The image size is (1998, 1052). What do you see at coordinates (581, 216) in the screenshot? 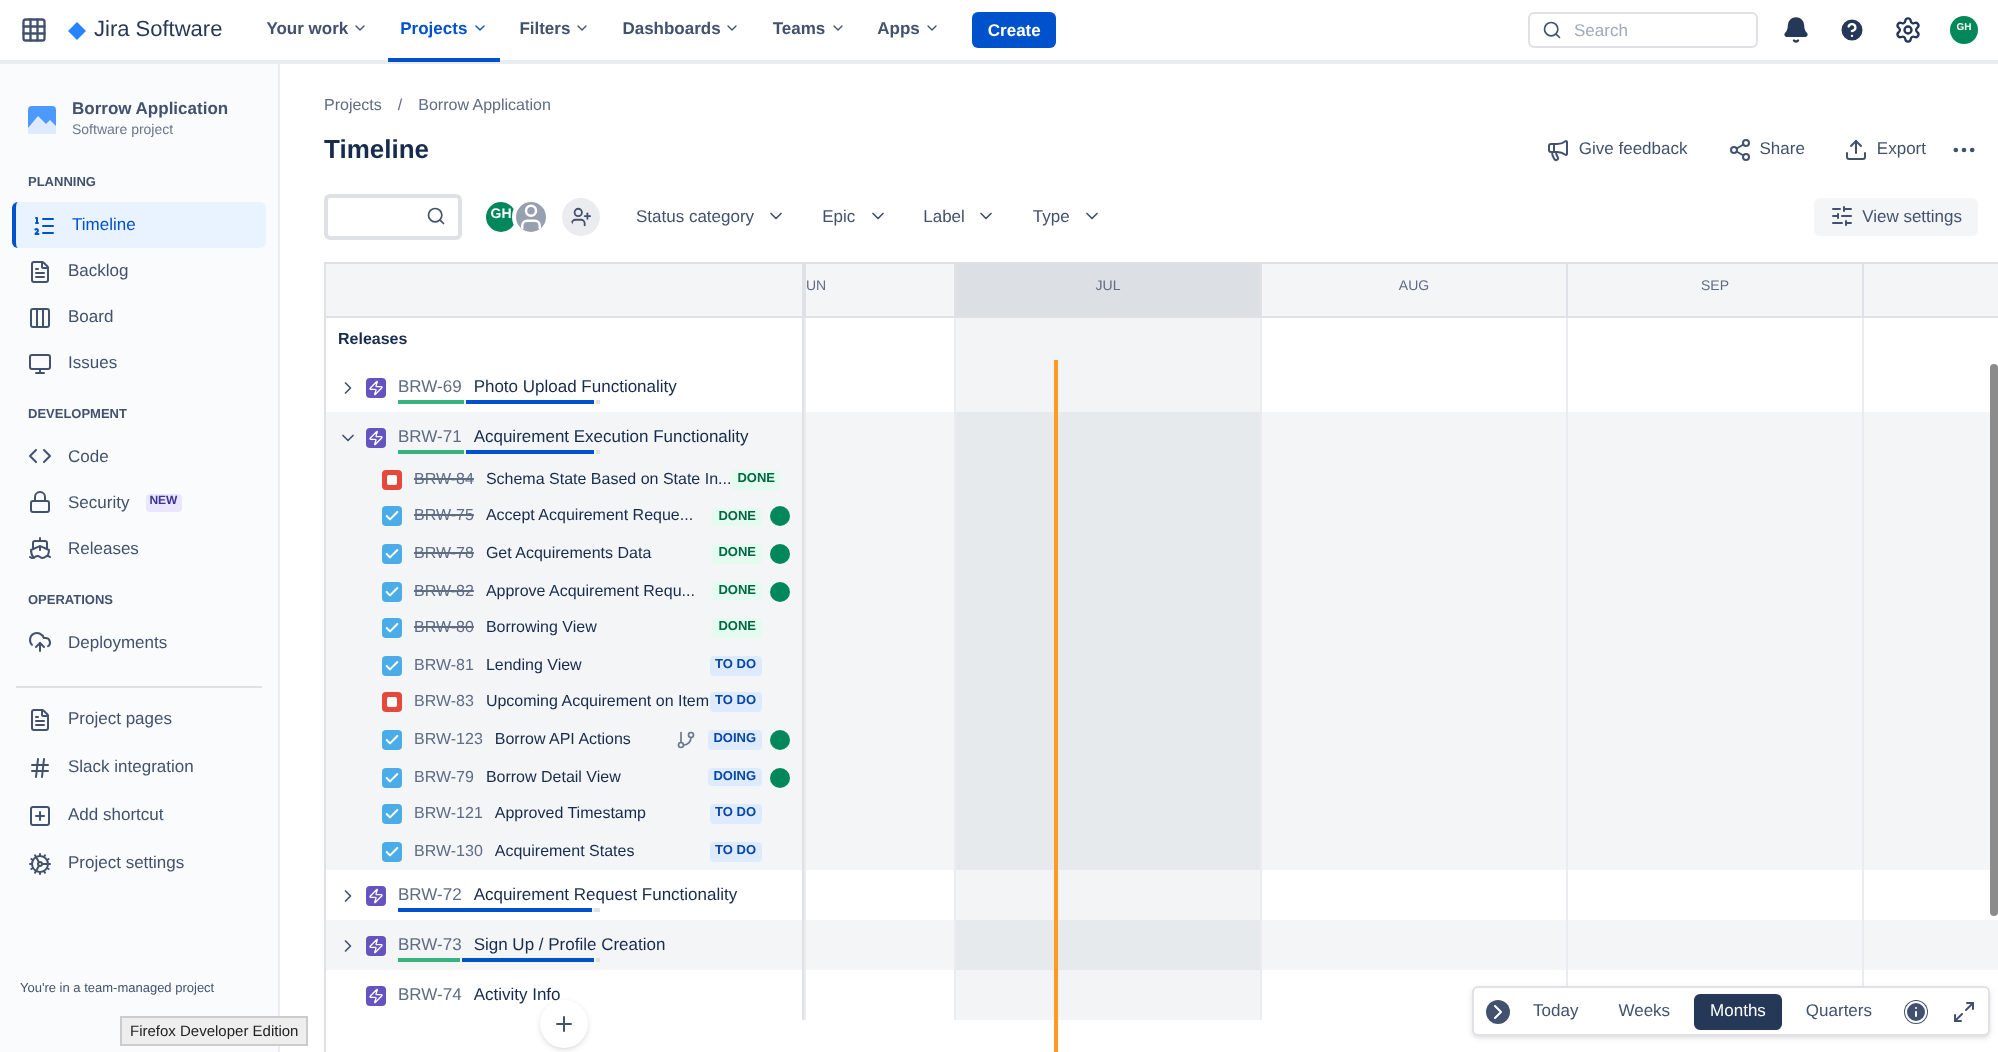
I see `add-people-icon` at bounding box center [581, 216].